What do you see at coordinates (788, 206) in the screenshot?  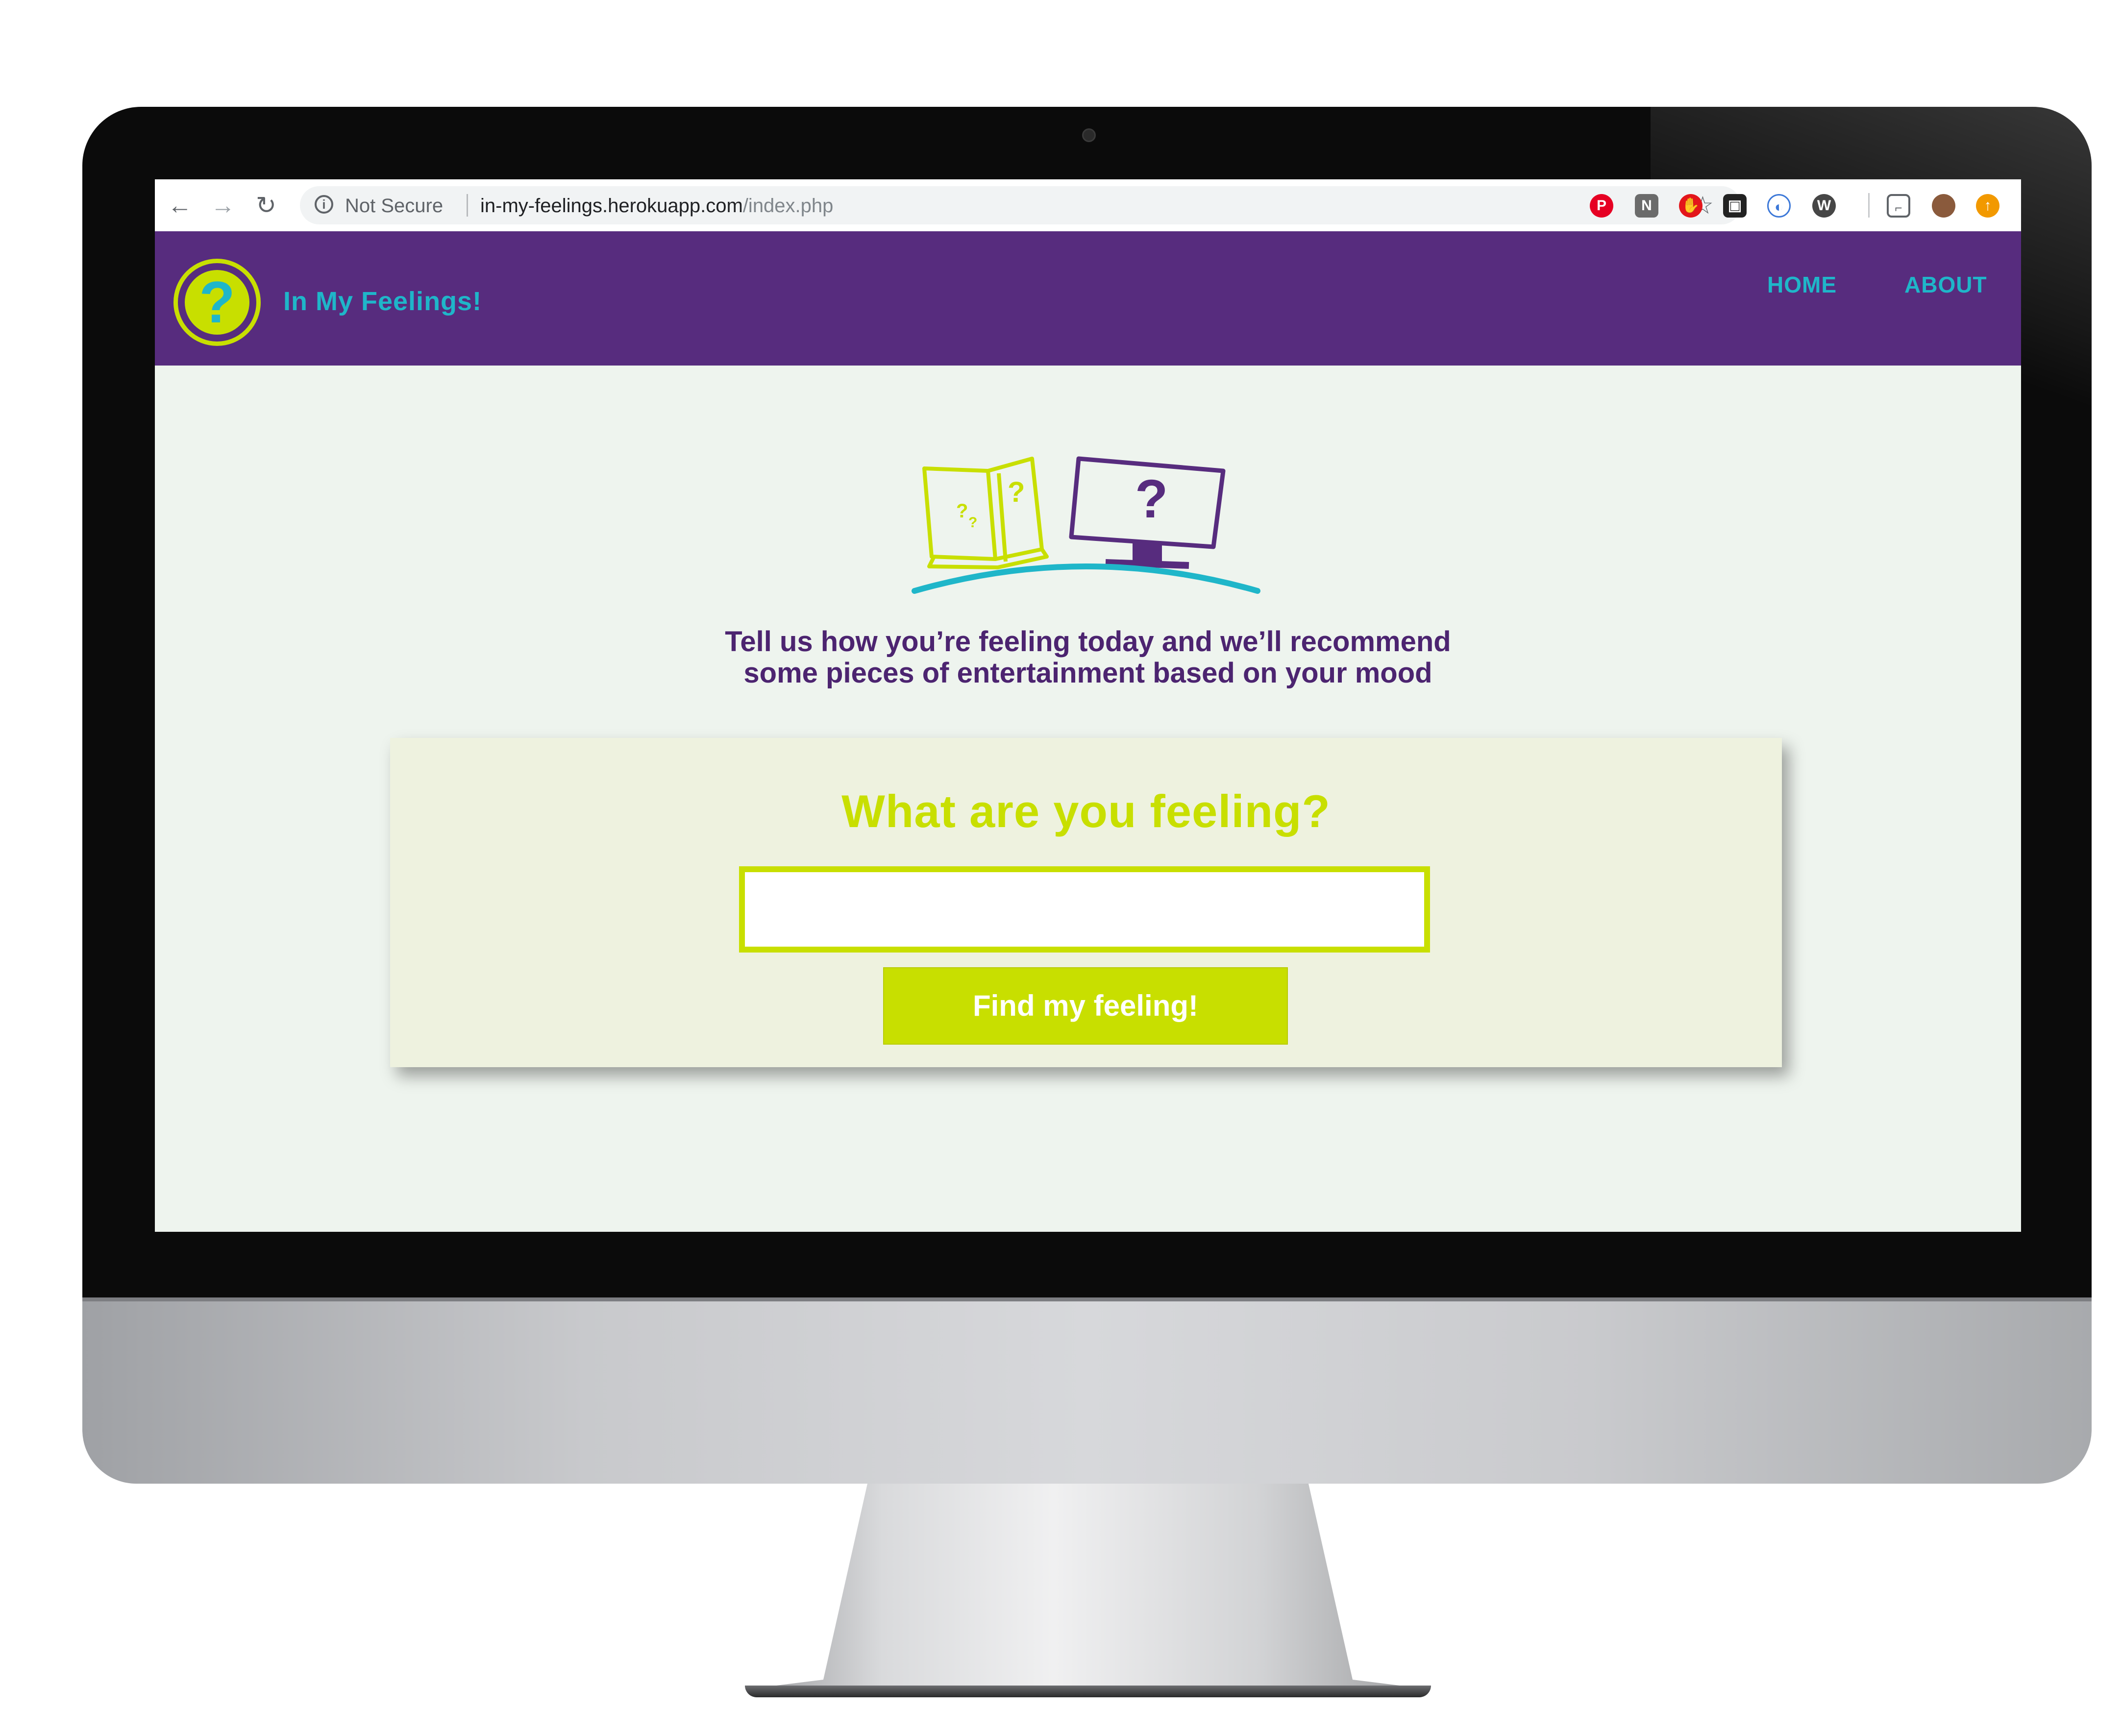 I see `url-path: /index.php` at bounding box center [788, 206].